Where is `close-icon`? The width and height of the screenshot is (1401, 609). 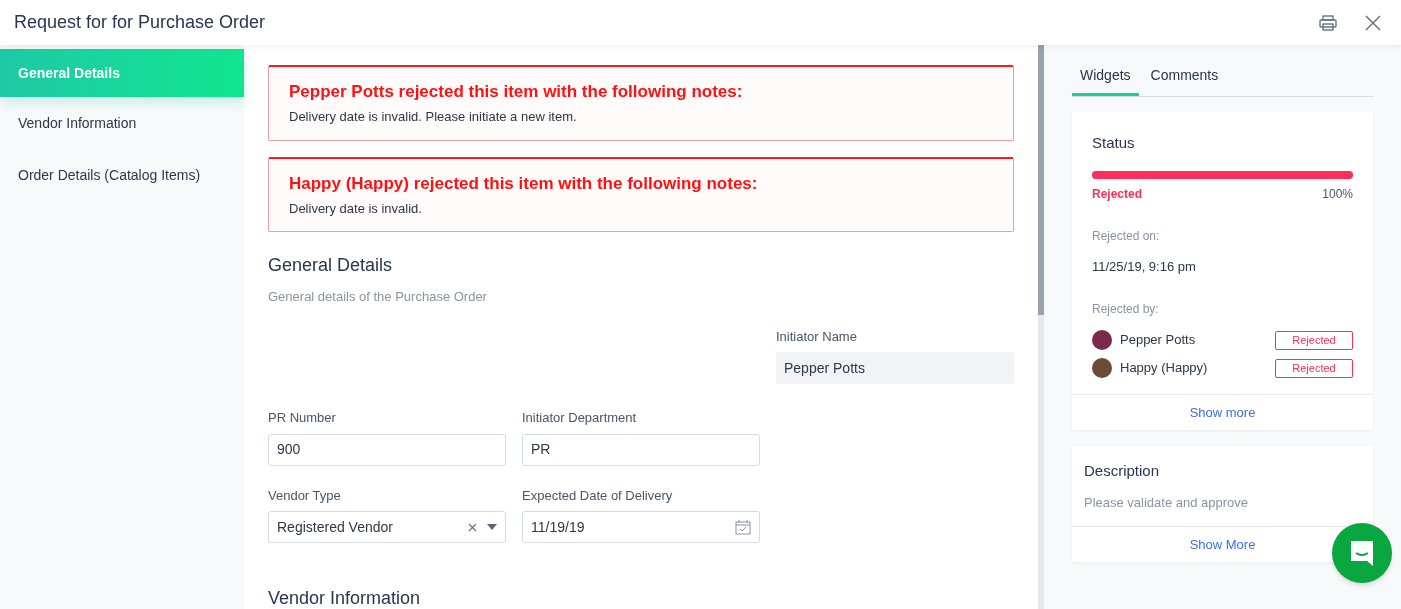
close-icon is located at coordinates (1373, 22).